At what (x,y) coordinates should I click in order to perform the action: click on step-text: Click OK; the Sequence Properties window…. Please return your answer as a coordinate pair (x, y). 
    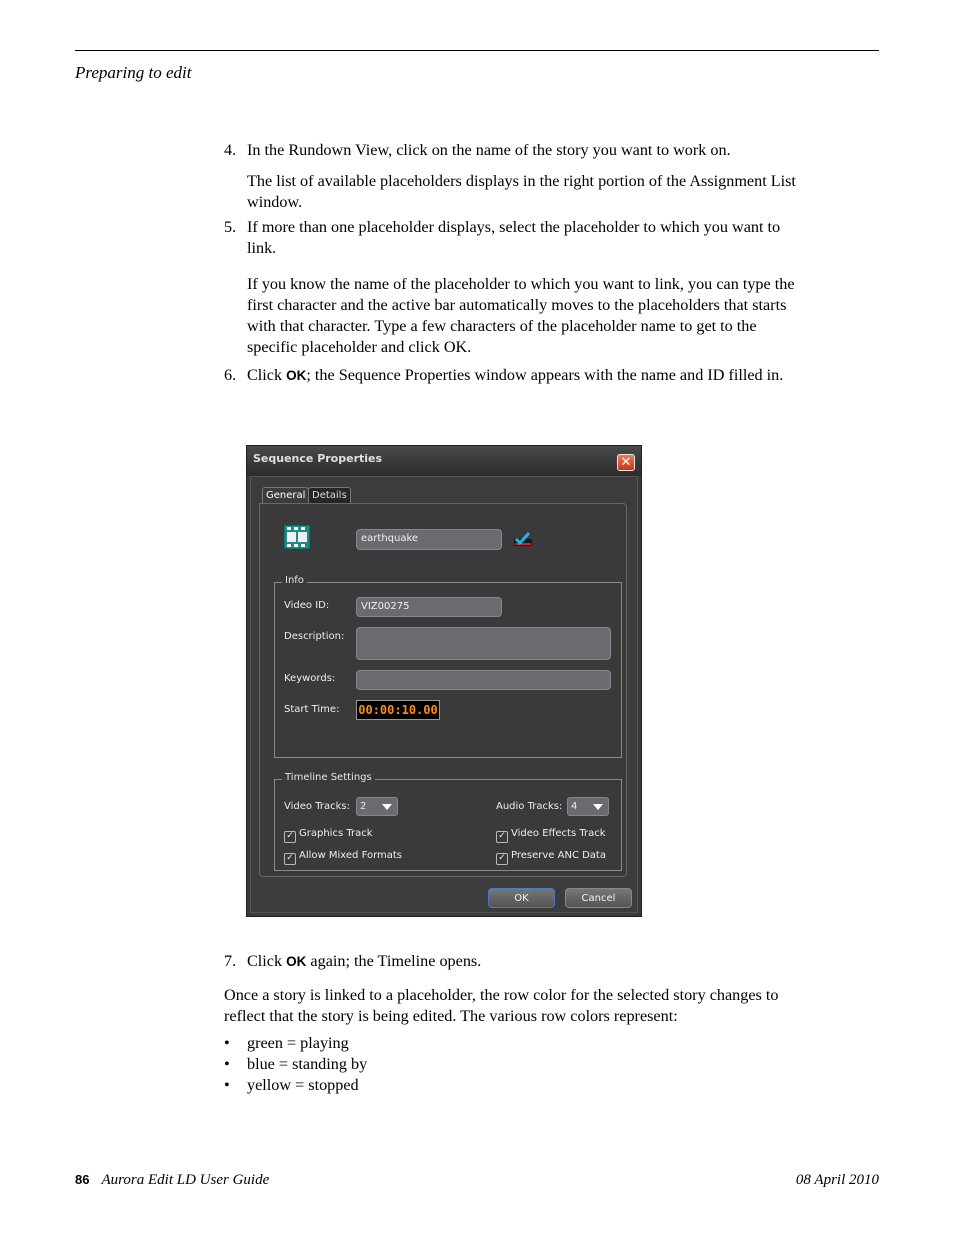
    Looking at the image, I should click on (525, 375).